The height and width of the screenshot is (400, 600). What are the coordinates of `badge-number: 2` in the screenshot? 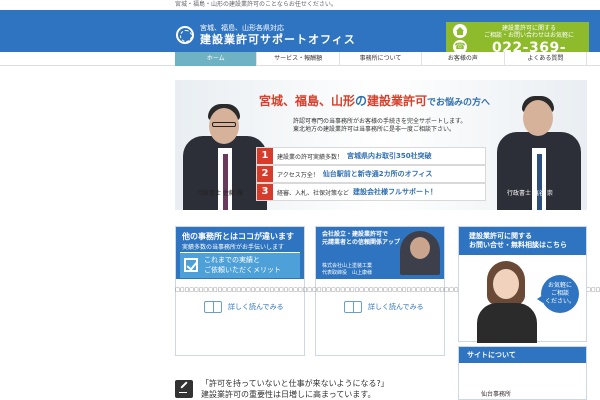 It's located at (265, 174).